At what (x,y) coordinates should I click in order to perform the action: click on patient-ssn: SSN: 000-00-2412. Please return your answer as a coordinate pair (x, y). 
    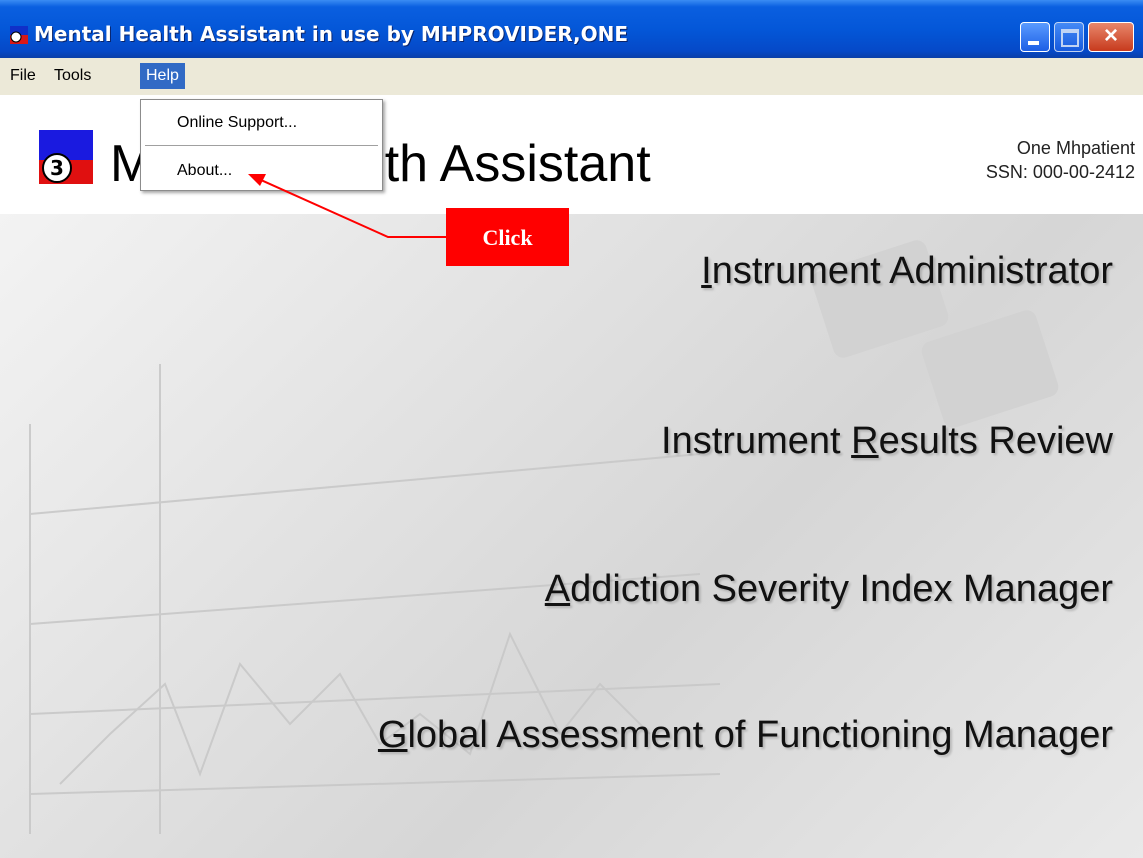
    Looking at the image, I should click on (1060, 172).